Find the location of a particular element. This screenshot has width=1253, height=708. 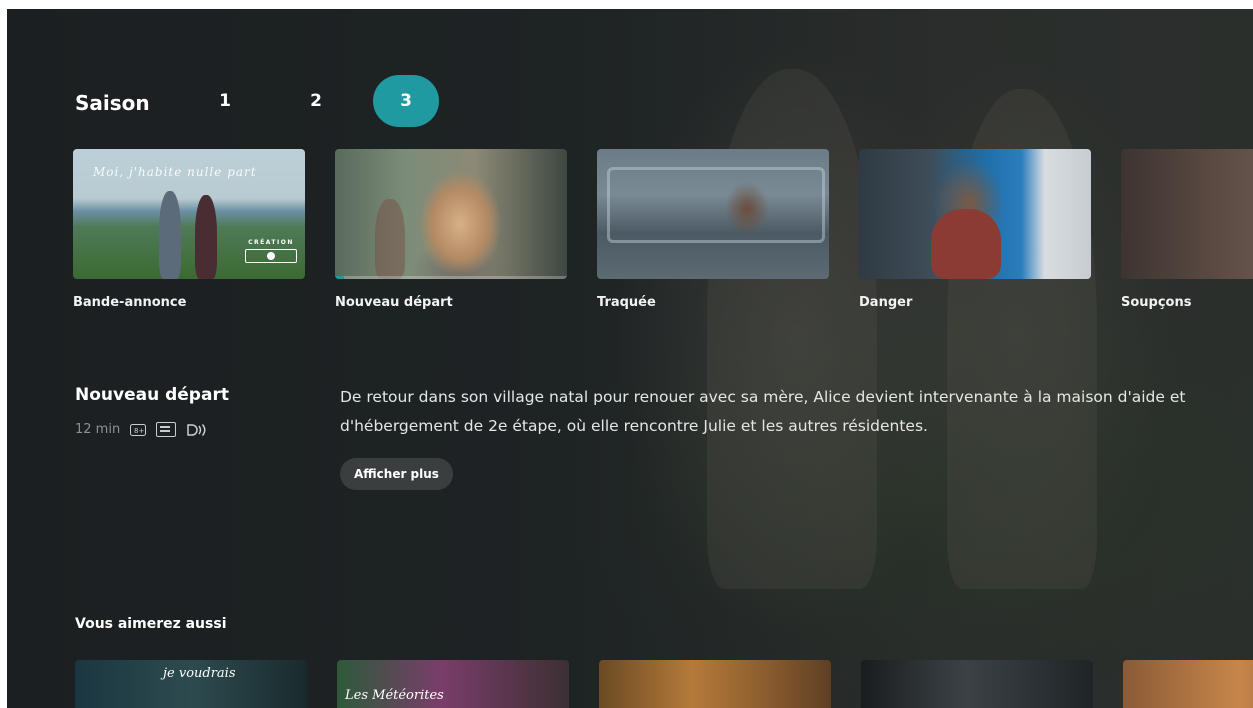

selected-episode-title: Nouveau départ is located at coordinates (152, 395).